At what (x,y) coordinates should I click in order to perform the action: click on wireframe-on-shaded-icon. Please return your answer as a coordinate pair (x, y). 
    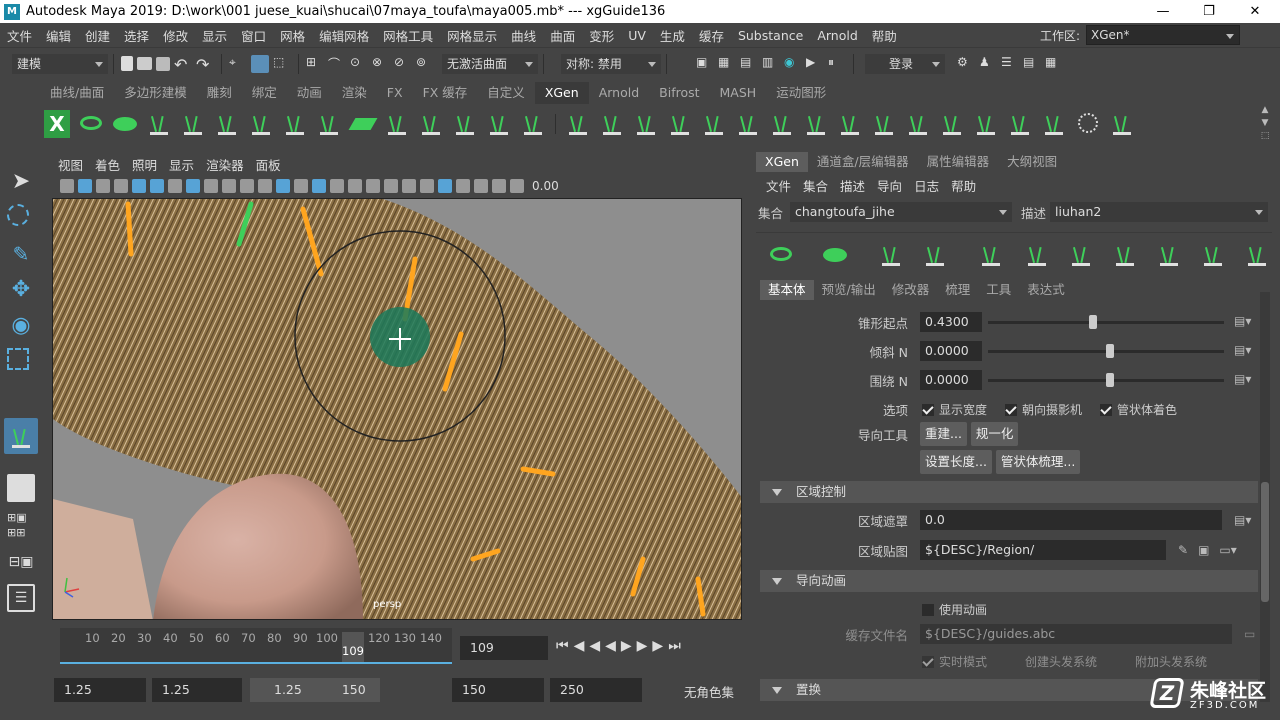
    Looking at the image, I should click on (337, 186).